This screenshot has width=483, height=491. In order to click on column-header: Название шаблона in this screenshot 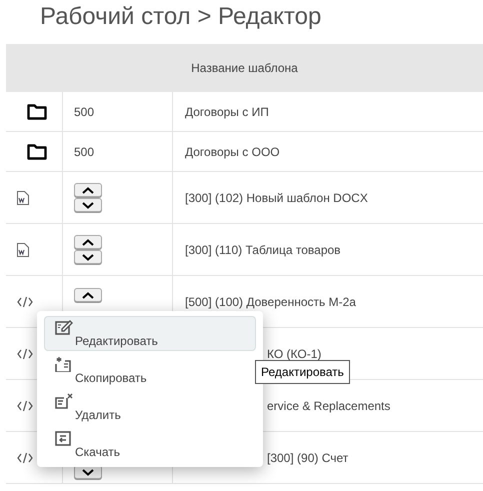, I will do `click(244, 68)`.